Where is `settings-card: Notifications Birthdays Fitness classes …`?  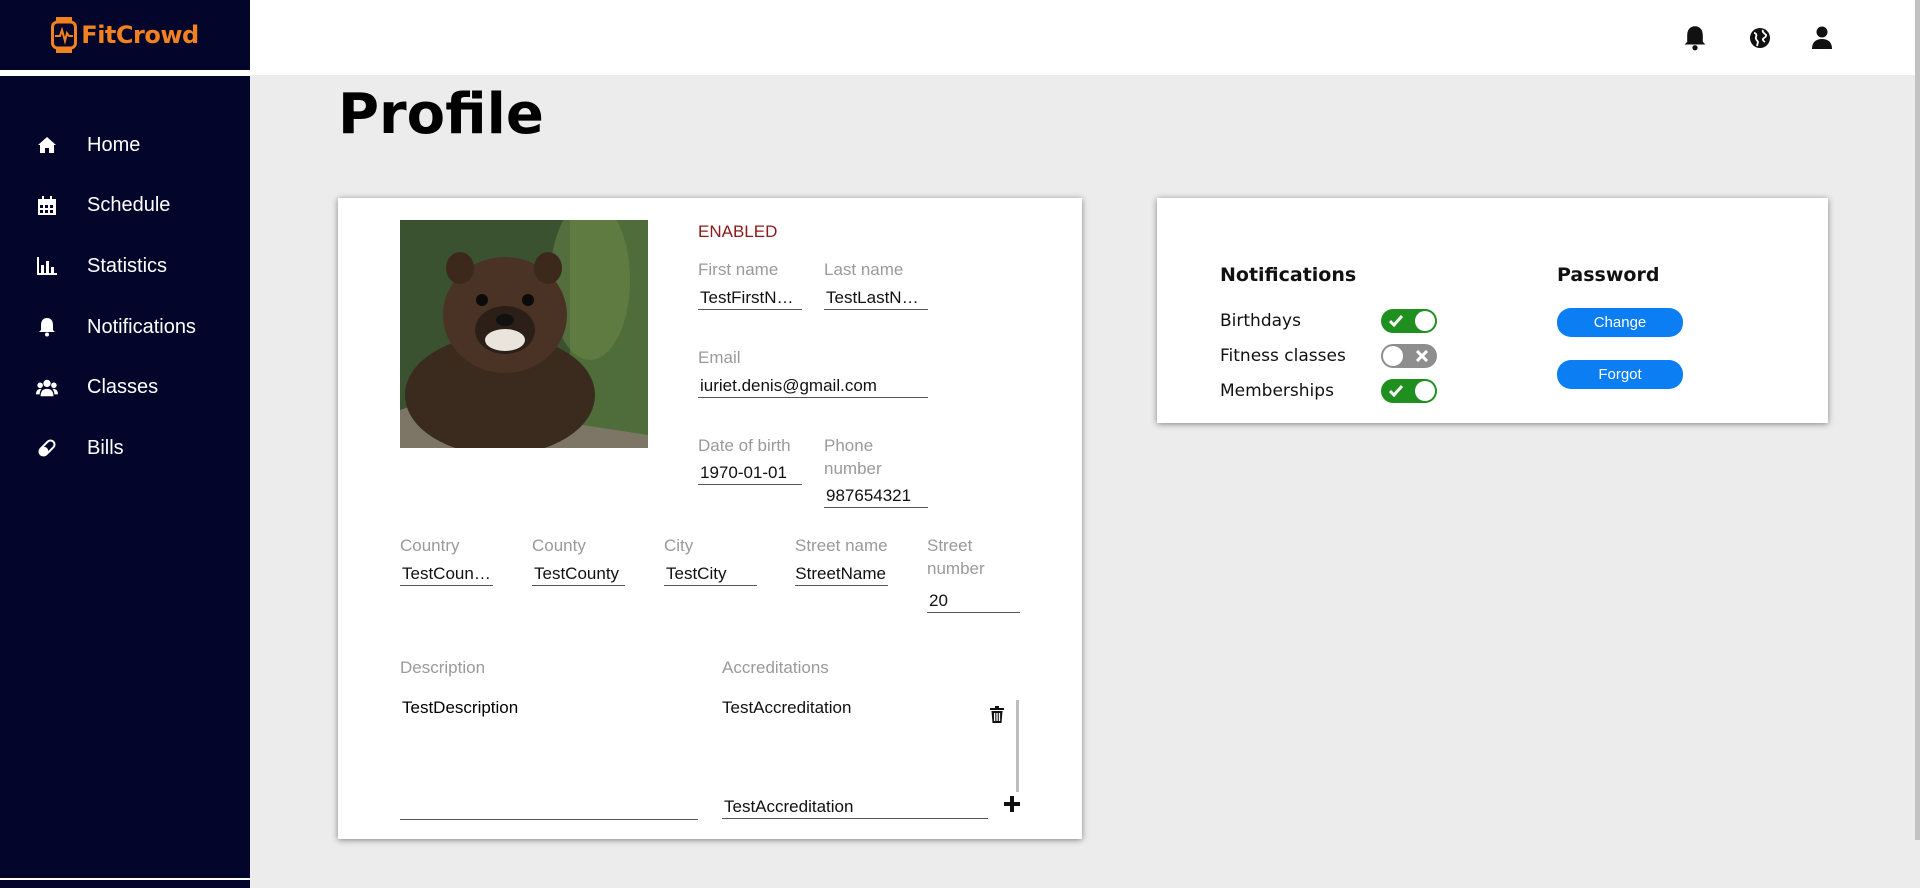 settings-card: Notifications Birthdays Fitness classes … is located at coordinates (1492, 310).